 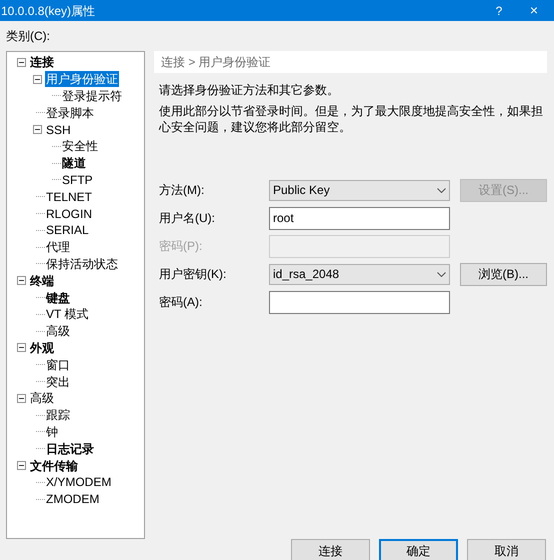 I want to click on breadcrumb: 连接 > 用户身份验证, so click(x=350, y=62).